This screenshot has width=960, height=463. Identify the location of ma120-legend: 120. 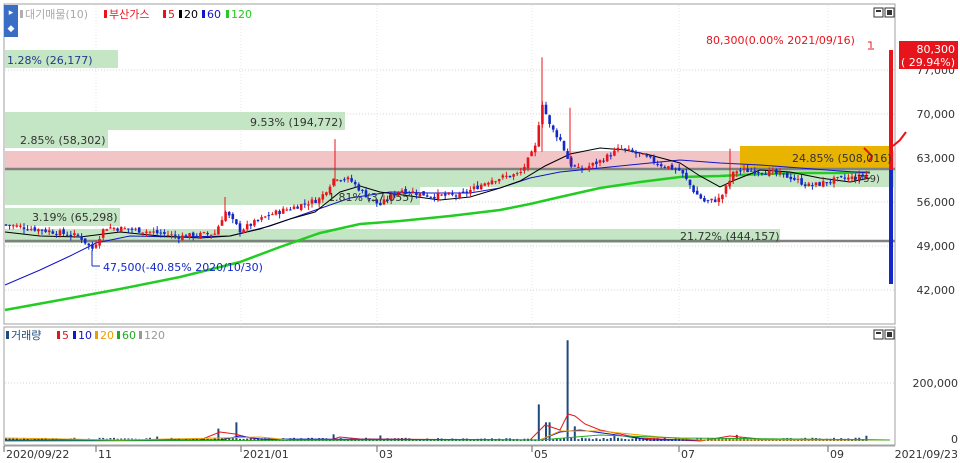
(241, 14).